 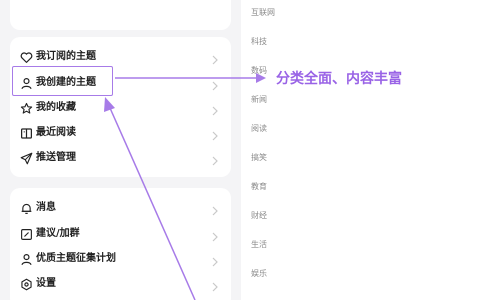 What do you see at coordinates (66, 56) in the screenshot?
I see `menu-label: 我订阅的主题` at bounding box center [66, 56].